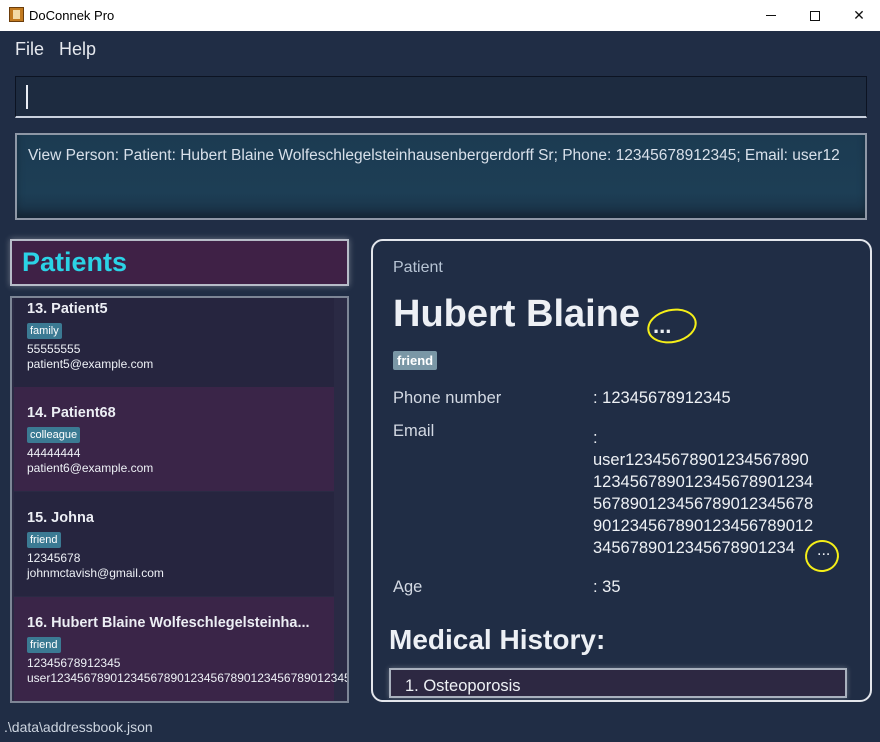  What do you see at coordinates (71, 413) in the screenshot?
I see `patient-card-name: 14. Patient68` at bounding box center [71, 413].